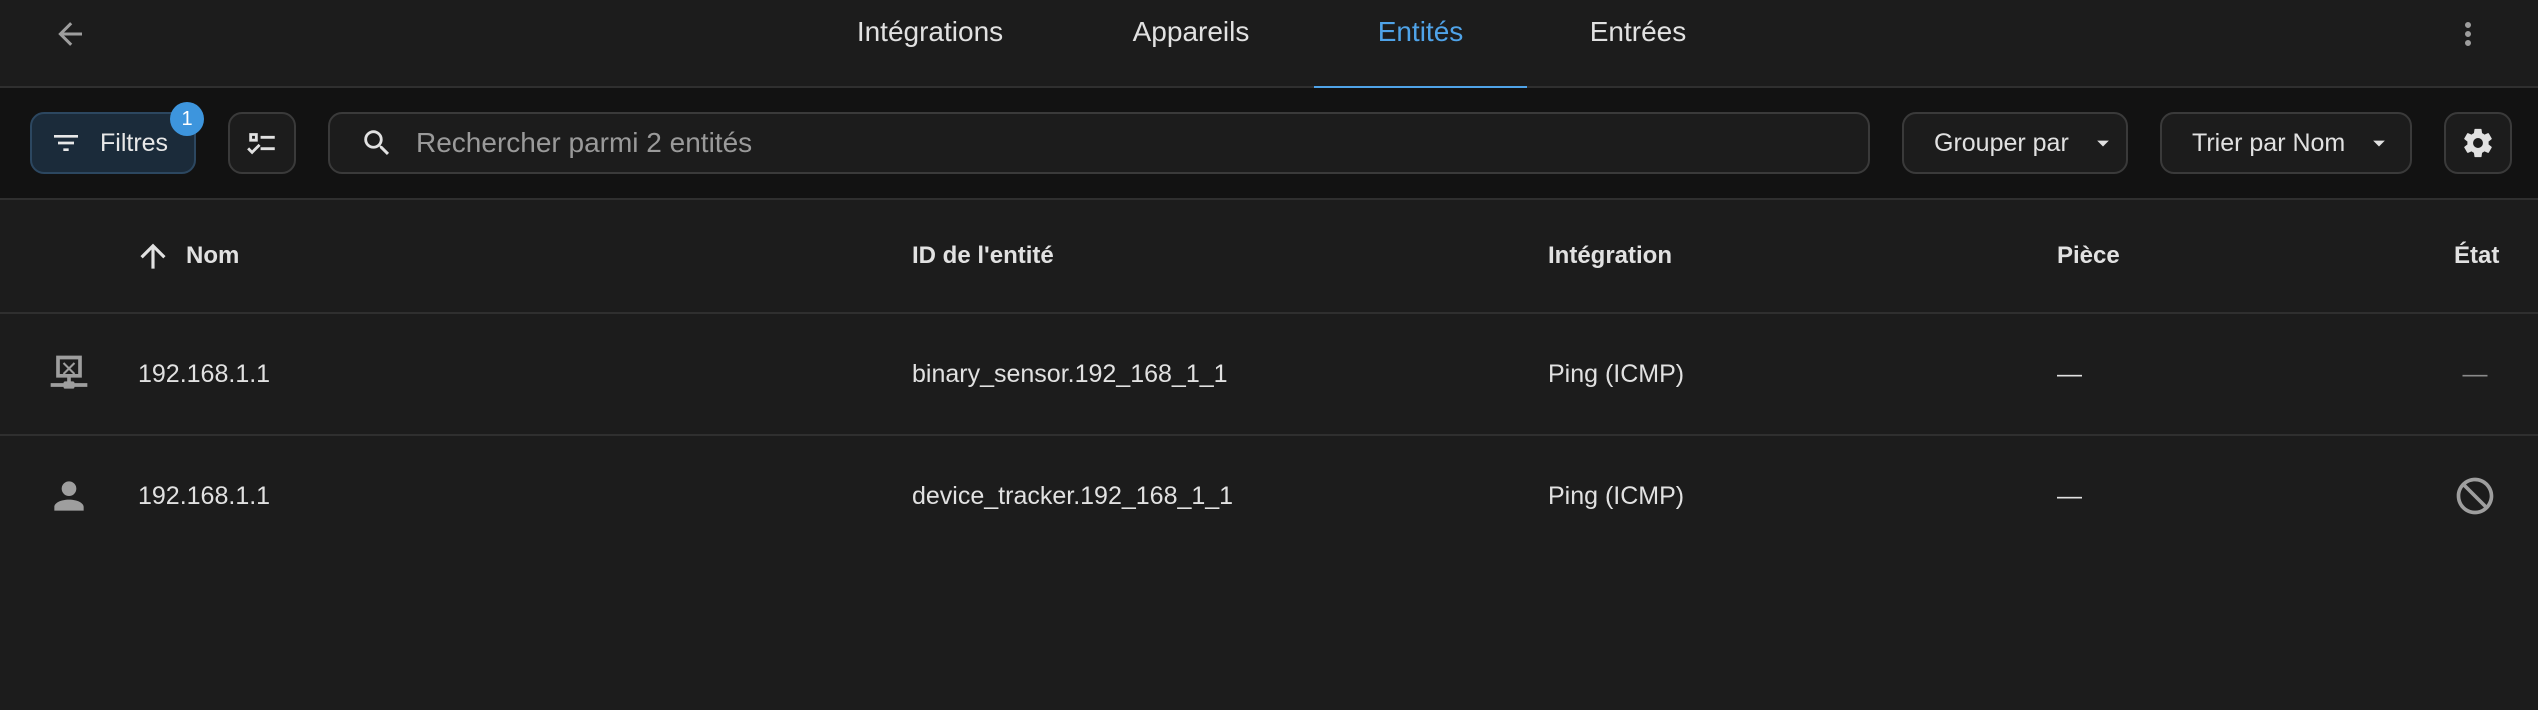 Image resolution: width=2538 pixels, height=710 pixels. Describe the element at coordinates (1420, 45) in the screenshot. I see `tab-entities: Entités` at that location.